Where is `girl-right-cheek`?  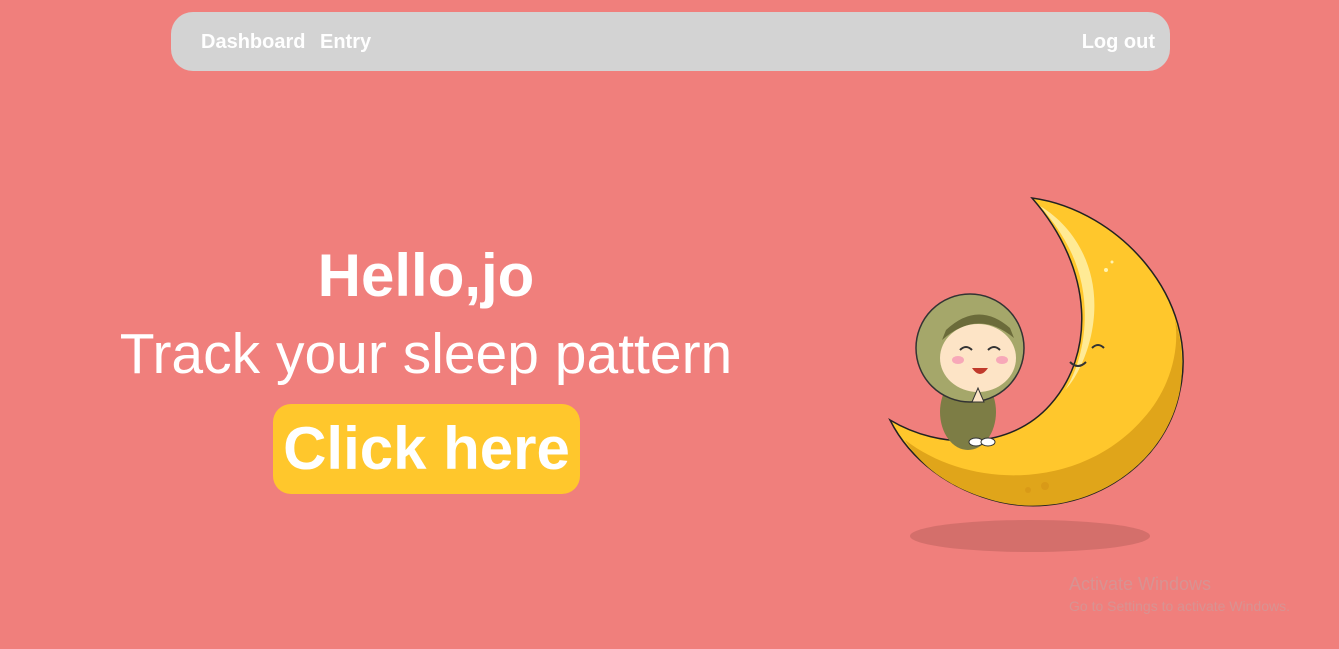 girl-right-cheek is located at coordinates (1002, 360).